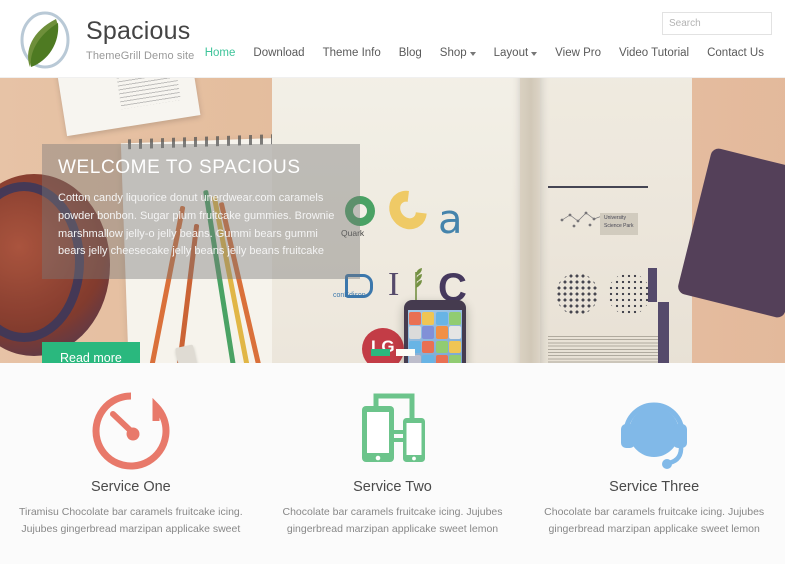 The height and width of the screenshot is (564, 785). I want to click on search-input, so click(724, 23).